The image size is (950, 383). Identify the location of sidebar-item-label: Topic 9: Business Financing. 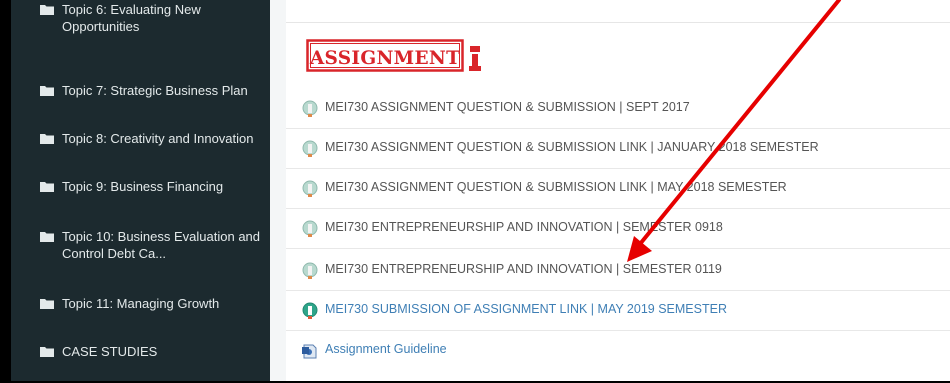
(143, 186).